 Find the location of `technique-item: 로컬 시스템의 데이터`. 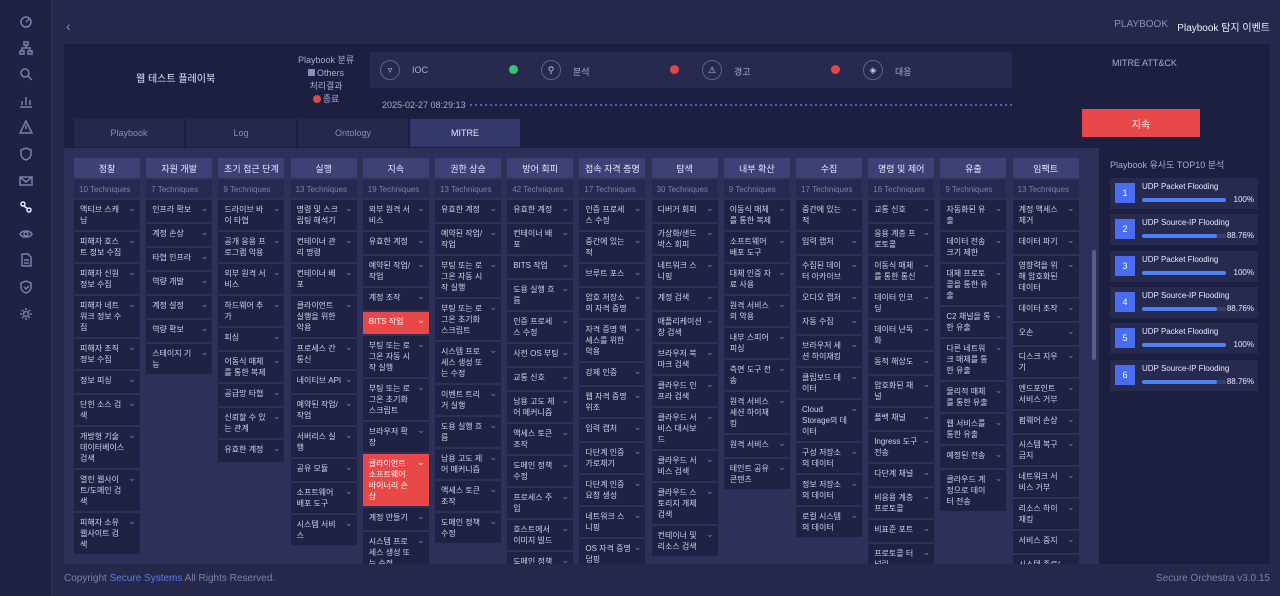

technique-item: 로컬 시스템의 데이터 is located at coordinates (829, 522).